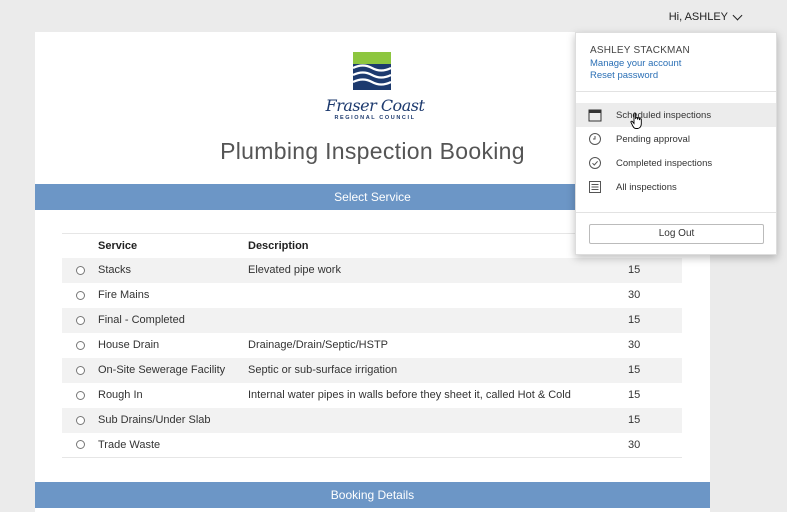 Image resolution: width=787 pixels, height=512 pixels. What do you see at coordinates (438, 270) in the screenshot?
I see `service-description: Elevated pipe work` at bounding box center [438, 270].